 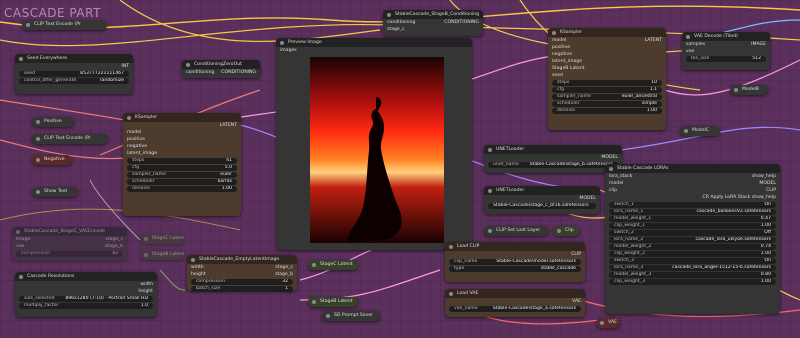 What do you see at coordinates (739, 197) in the screenshot?
I see `cr-apply-lora-label: CR Apply LoRA Stack show_help` at bounding box center [739, 197].